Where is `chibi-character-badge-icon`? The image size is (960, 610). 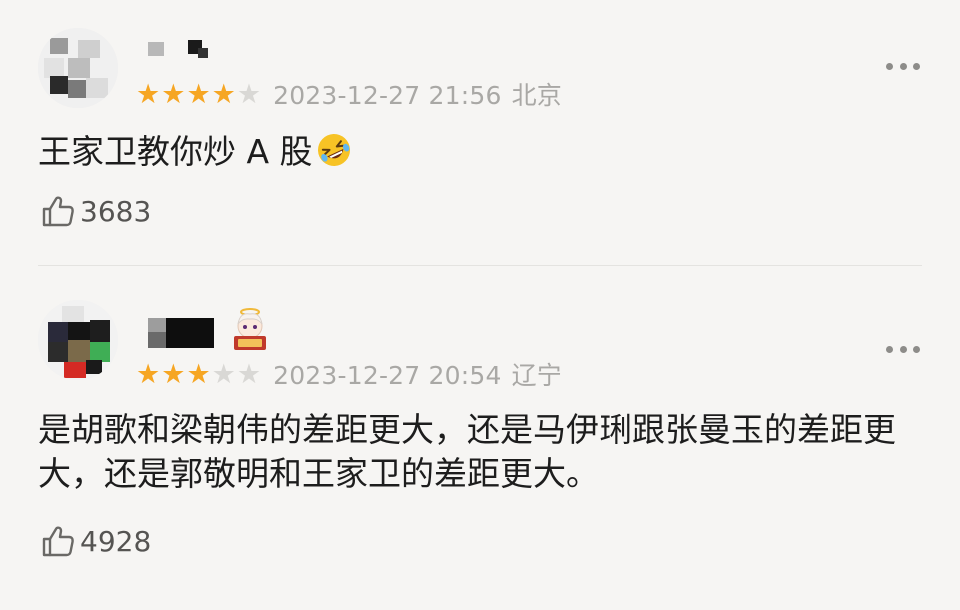 chibi-character-badge-icon is located at coordinates (250, 329).